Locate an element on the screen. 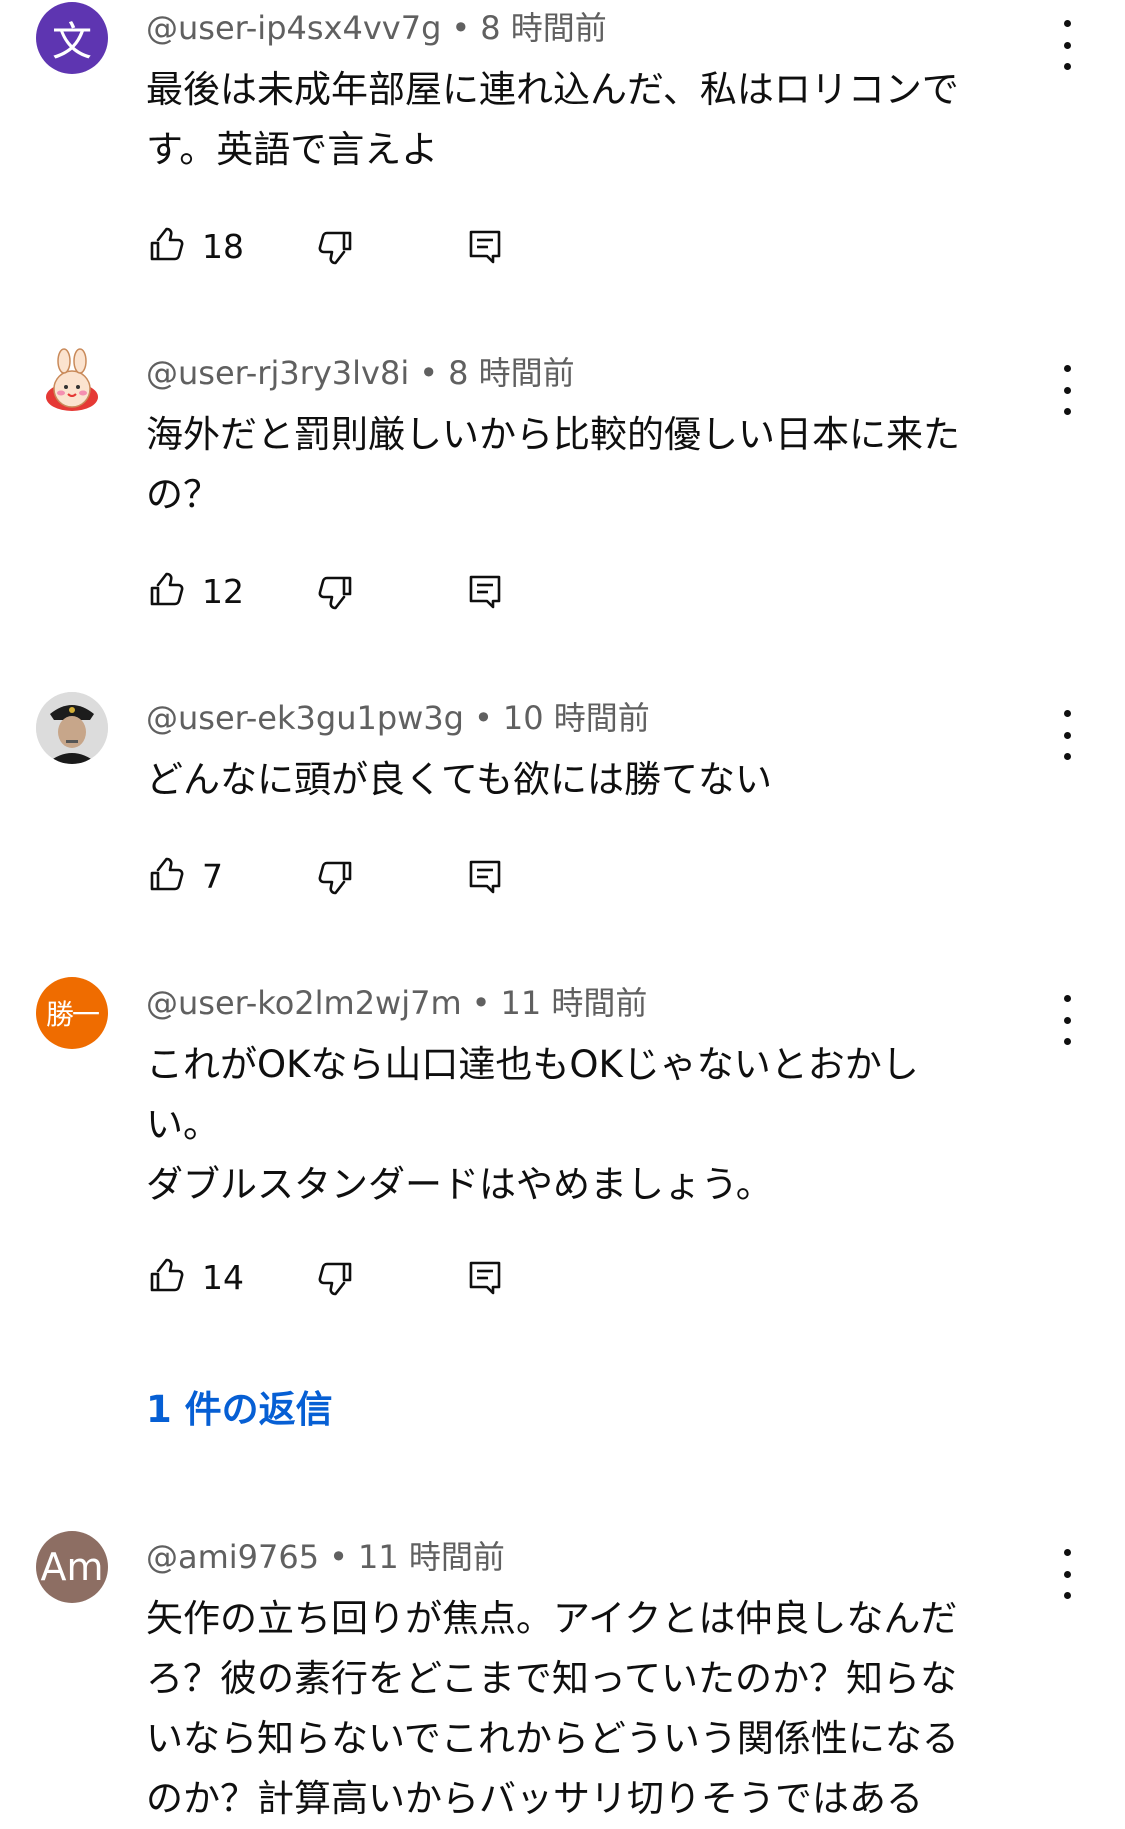  like-count: 12 is located at coordinates (223, 591).